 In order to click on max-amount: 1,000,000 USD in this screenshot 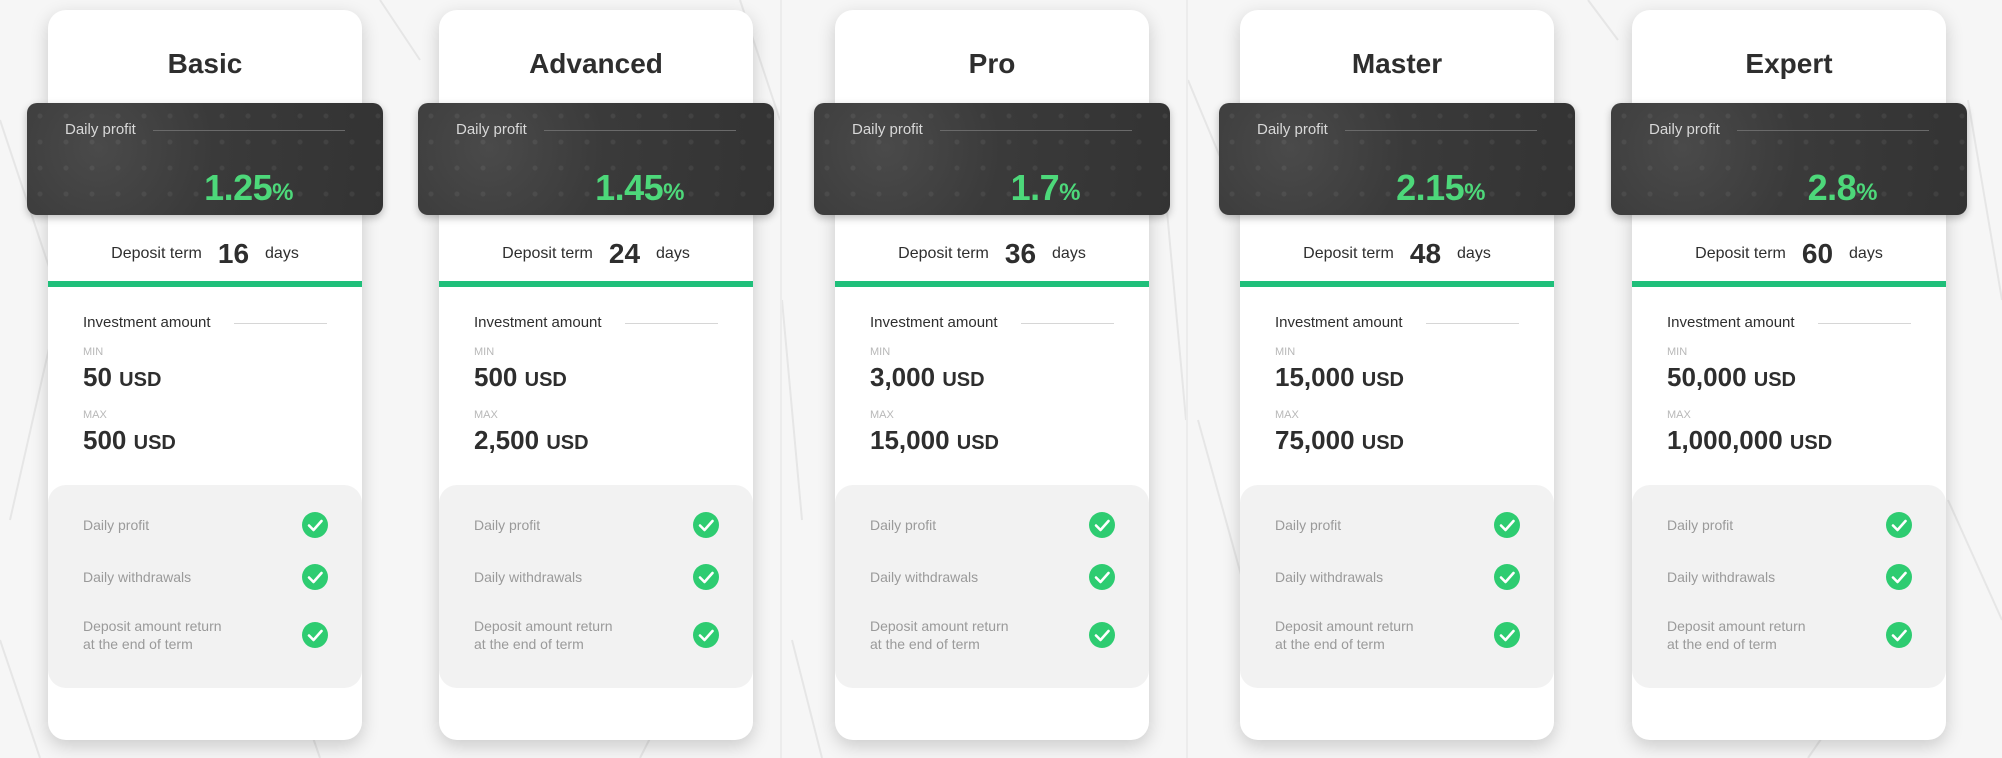, I will do `click(1749, 440)`.